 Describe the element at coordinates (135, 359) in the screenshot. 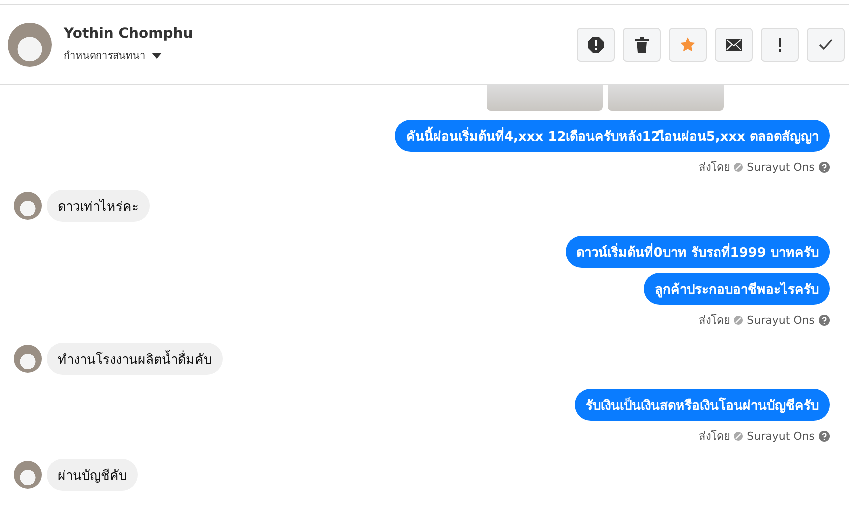

I see `message-bubble: ทำงานโรงงานผลิตน้ำดื่มคับ` at that location.